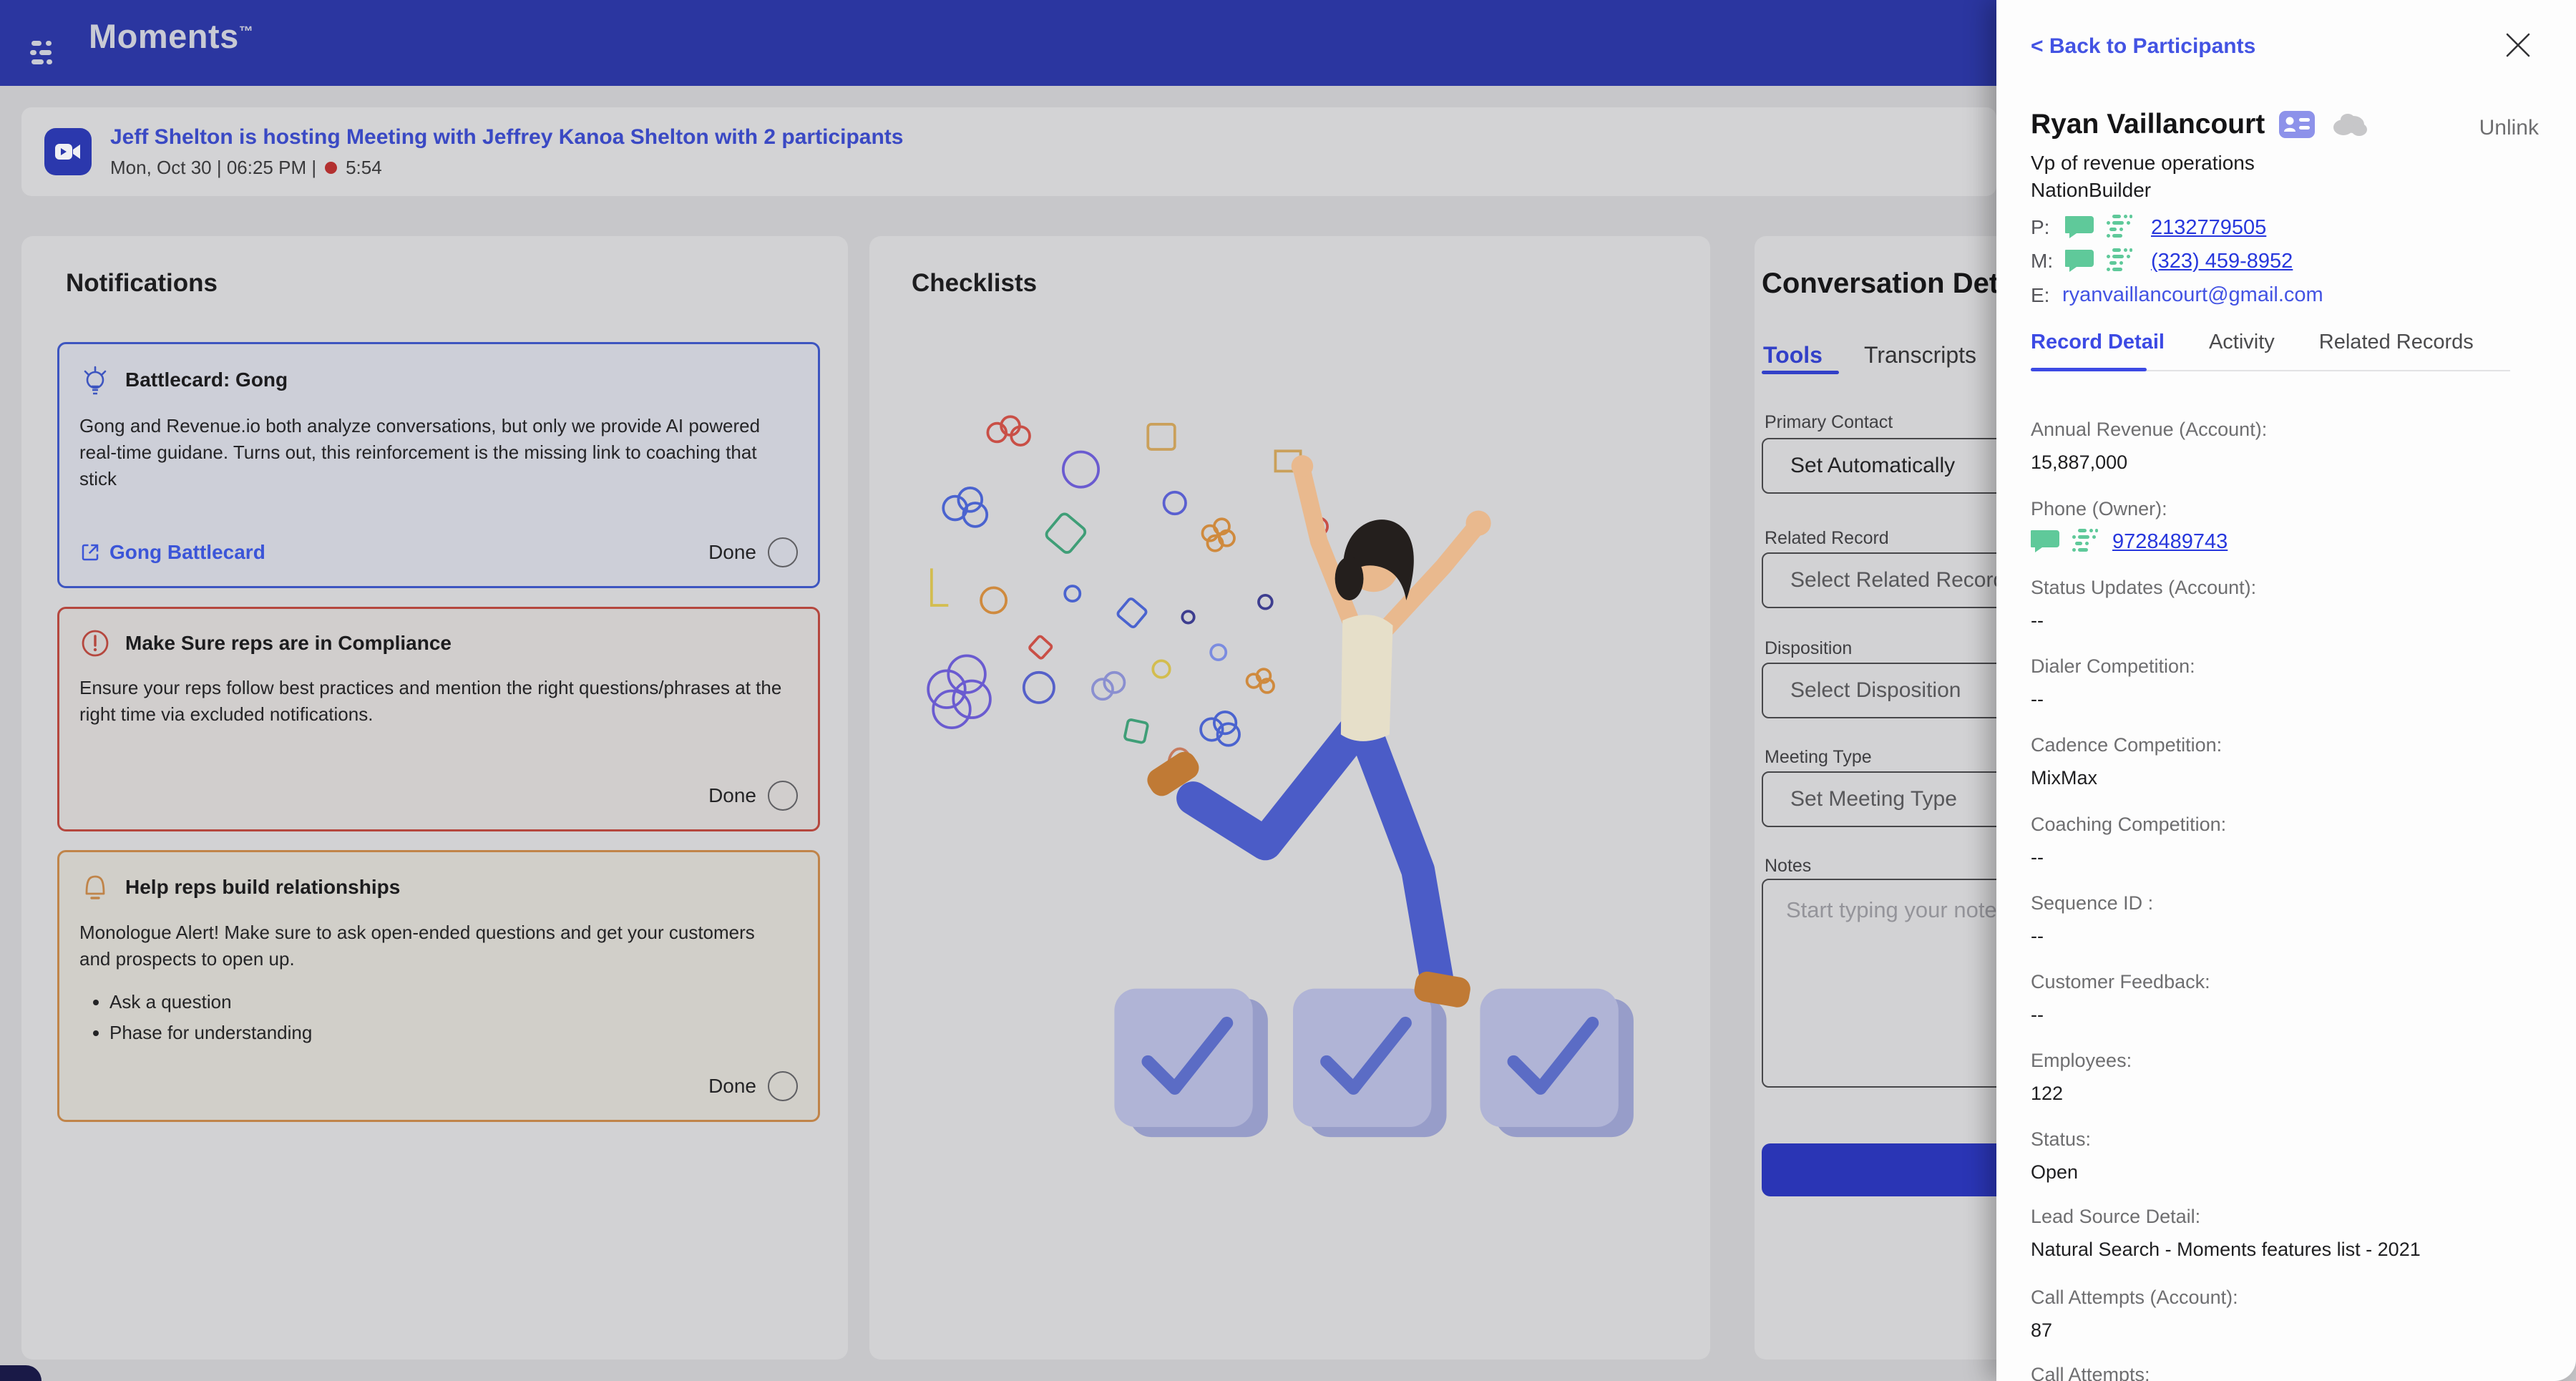 The height and width of the screenshot is (1381, 2576). Describe the element at coordinates (2242, 342) in the screenshot. I see `tab-activity: Activity` at that location.